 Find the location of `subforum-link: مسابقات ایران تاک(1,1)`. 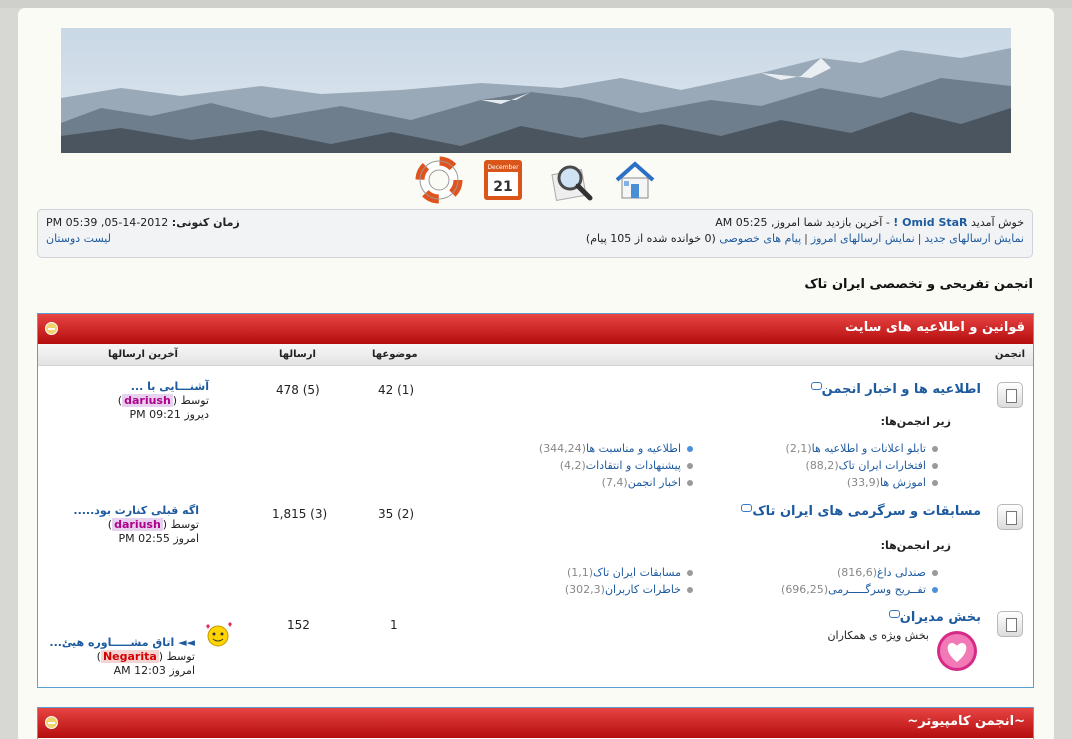

subforum-link: مسابقات ایران تاک(1,1) is located at coordinates (630, 572).